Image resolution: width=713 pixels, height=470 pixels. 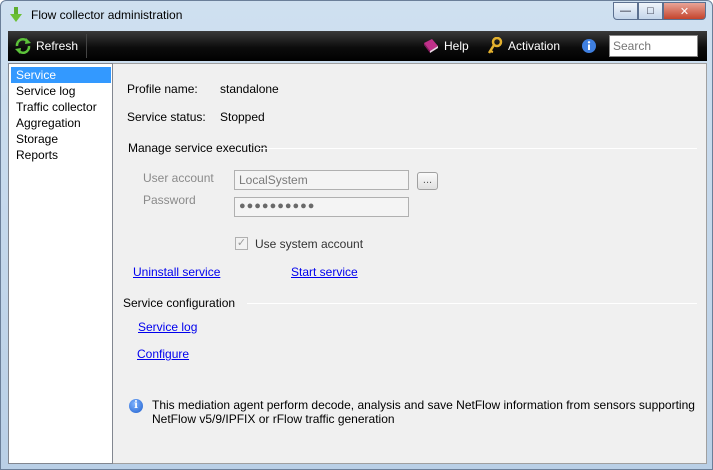 What do you see at coordinates (625, 11) in the screenshot?
I see `minimize-button: —` at bounding box center [625, 11].